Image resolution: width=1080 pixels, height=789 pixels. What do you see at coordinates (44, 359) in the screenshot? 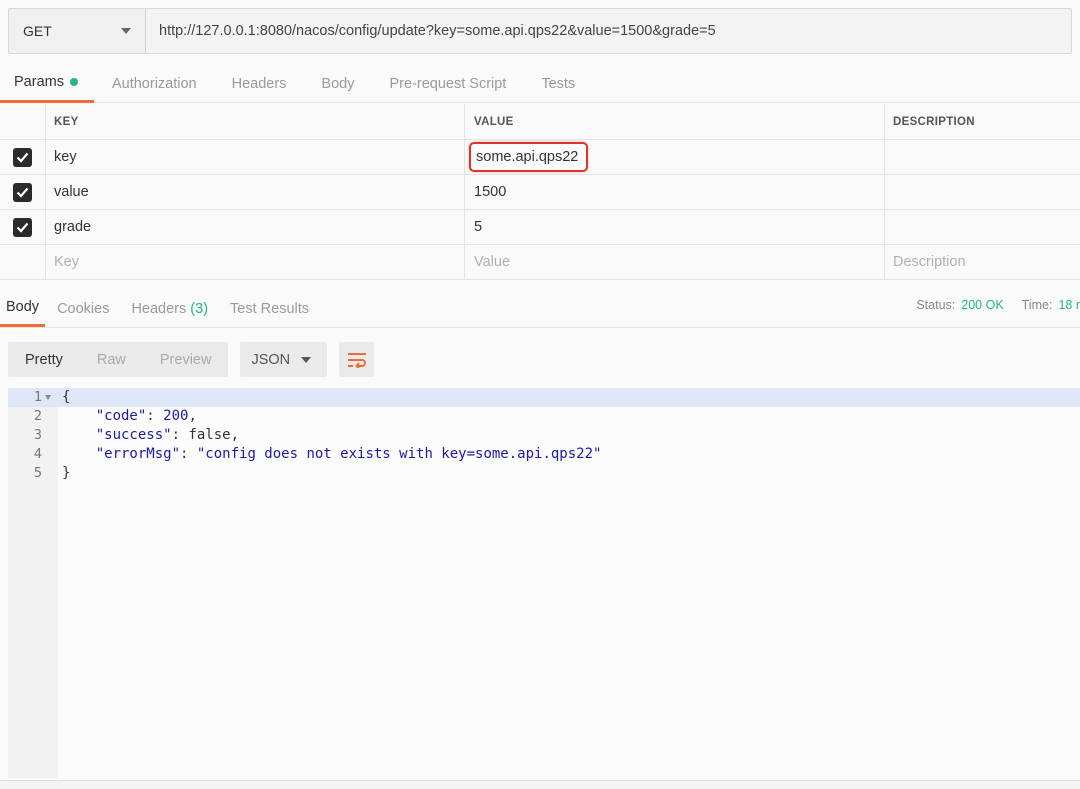
I see `pretty-button: Pretty` at bounding box center [44, 359].